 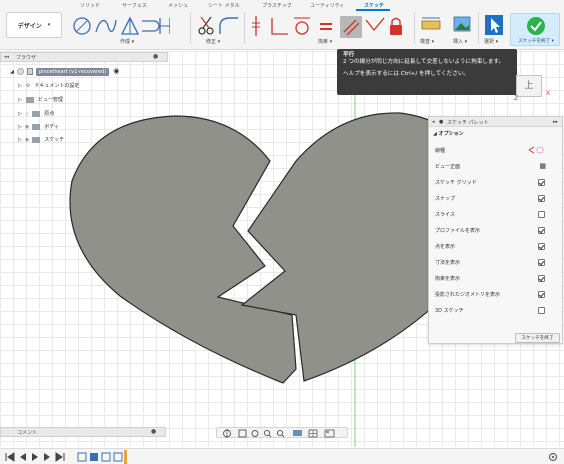 What do you see at coordinates (302, 26) in the screenshot?
I see `tangent-constraint-icon` at bounding box center [302, 26].